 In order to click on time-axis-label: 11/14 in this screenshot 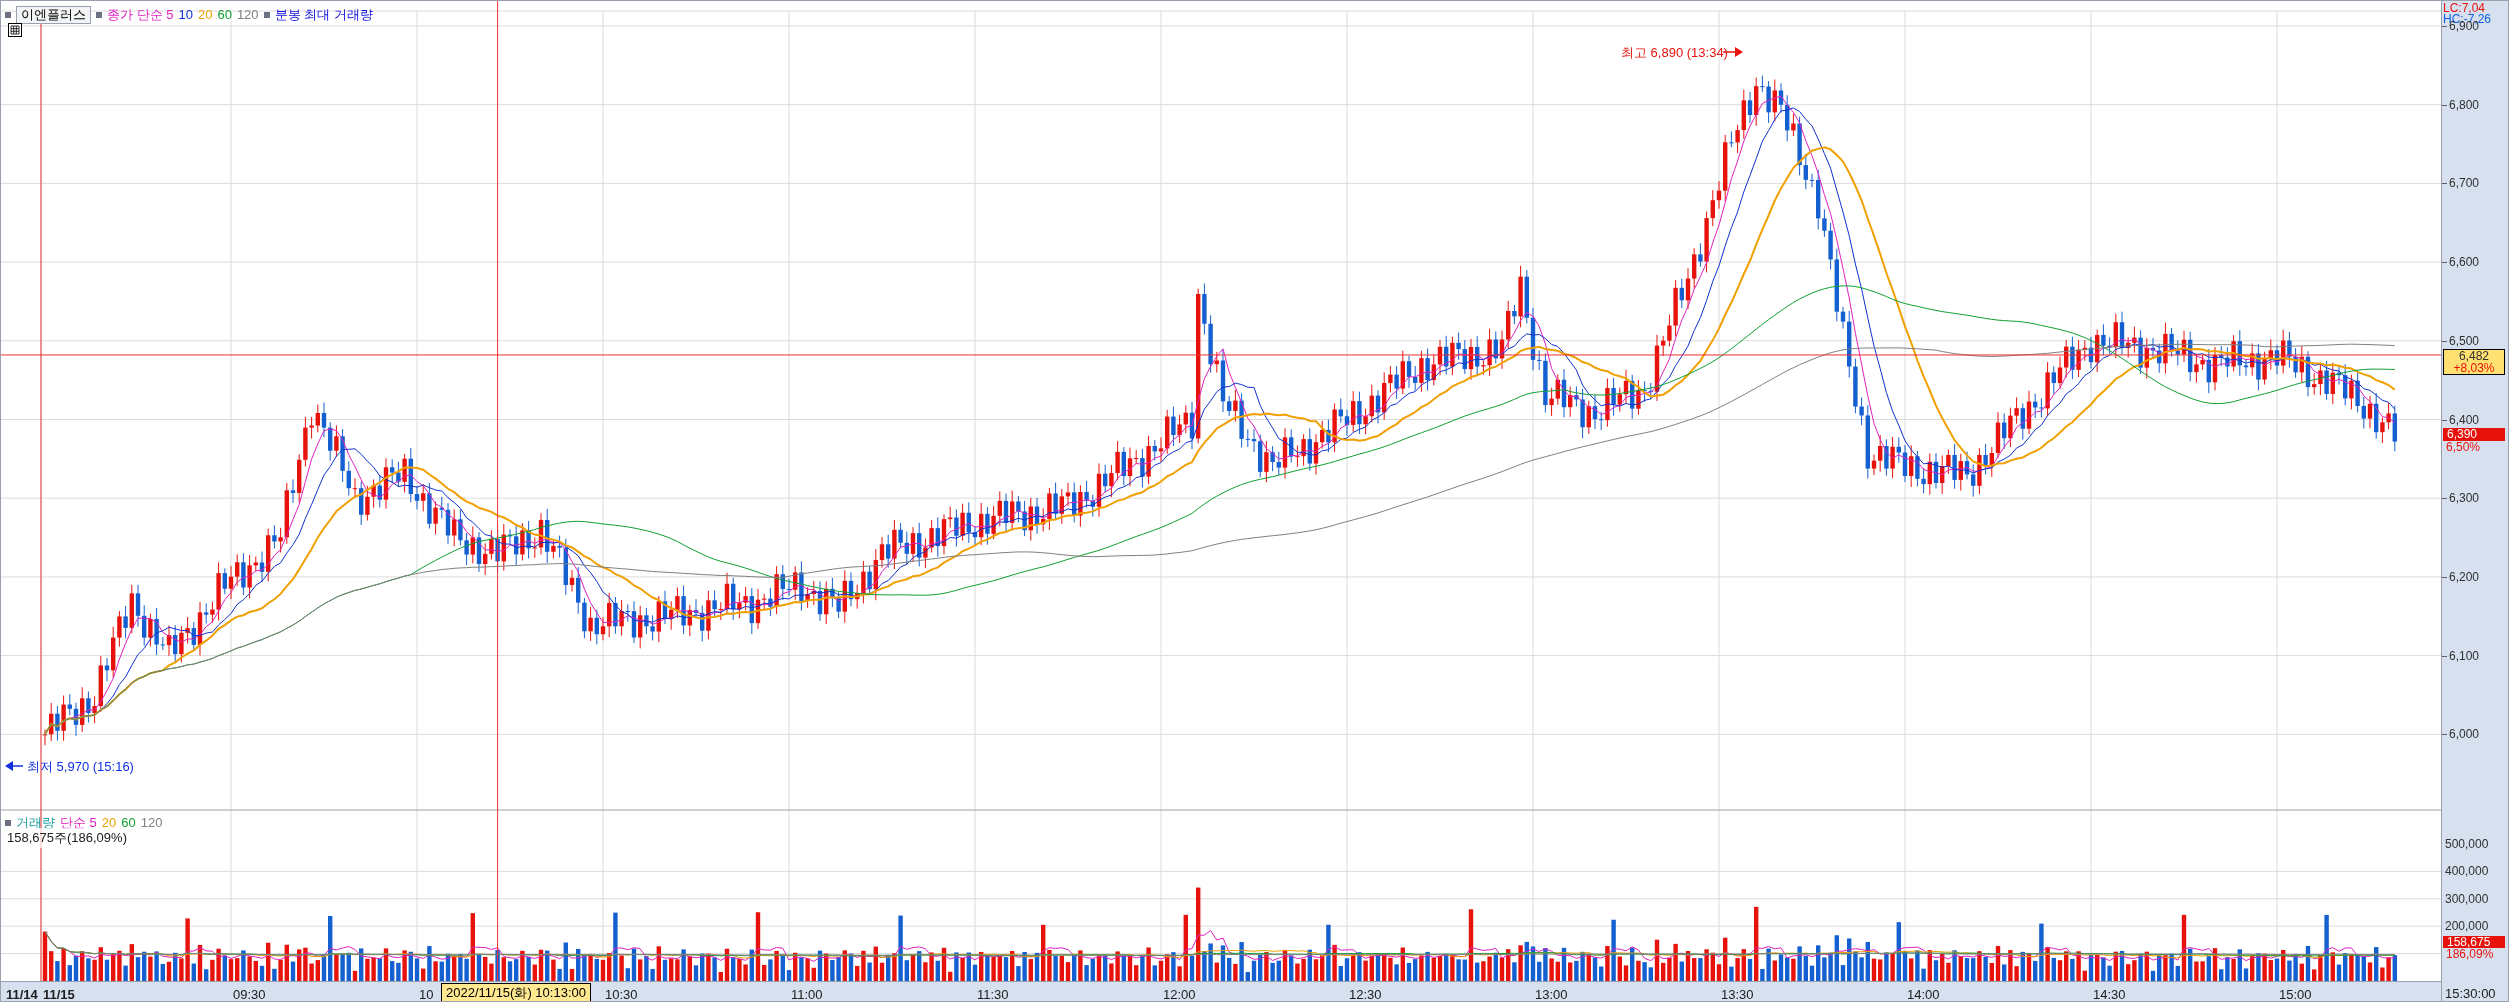, I will do `click(22, 993)`.